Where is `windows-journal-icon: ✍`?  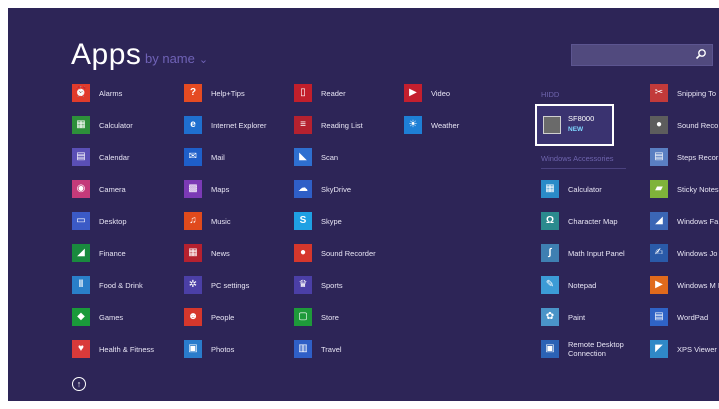 windows-journal-icon: ✍ is located at coordinates (659, 253).